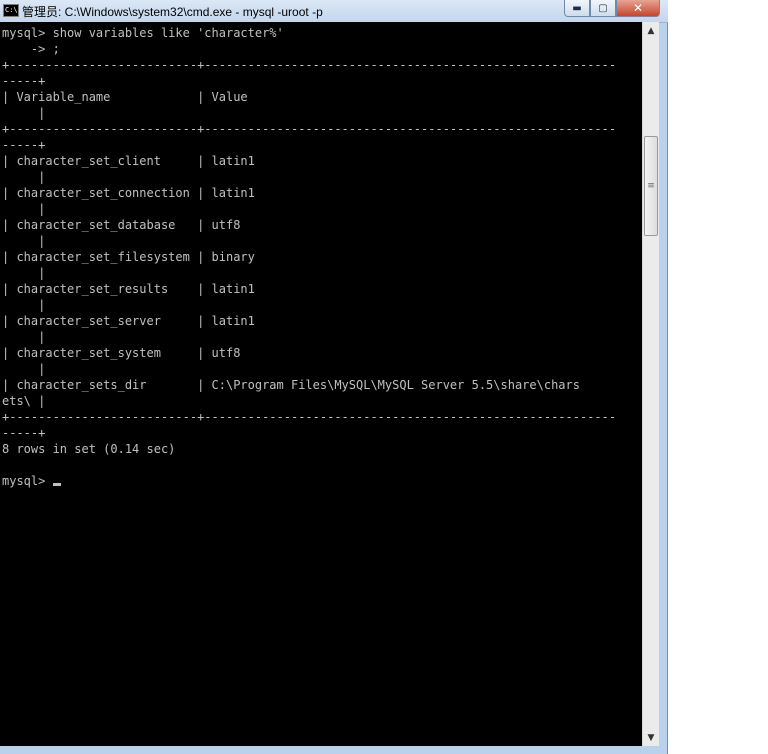  I want to click on console-line: | character_set_client | latin1, so click(128, 161).